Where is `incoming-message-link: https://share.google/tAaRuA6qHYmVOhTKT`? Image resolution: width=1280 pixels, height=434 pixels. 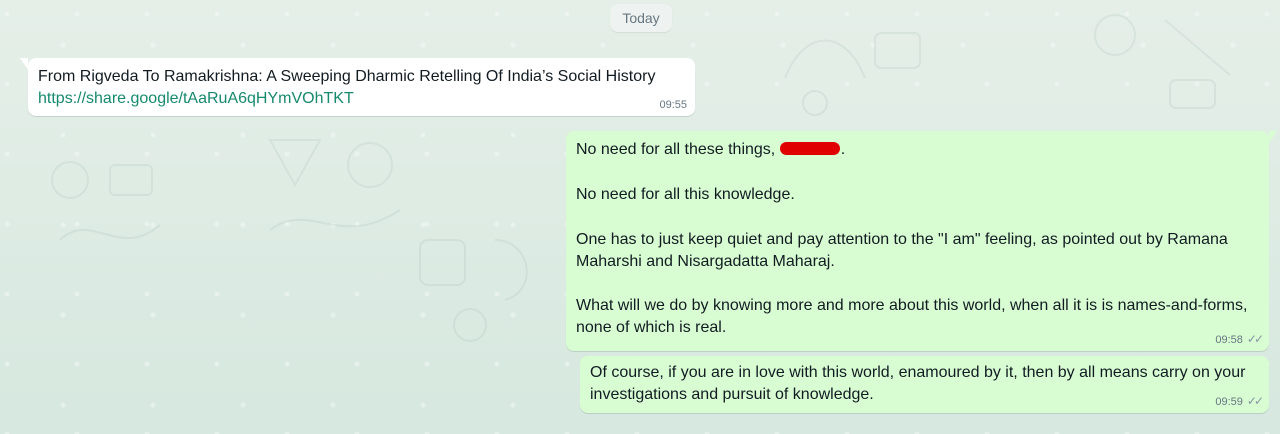
incoming-message-link: https://share.google/tAaRuA6qHYmVOhTKT is located at coordinates (196, 98).